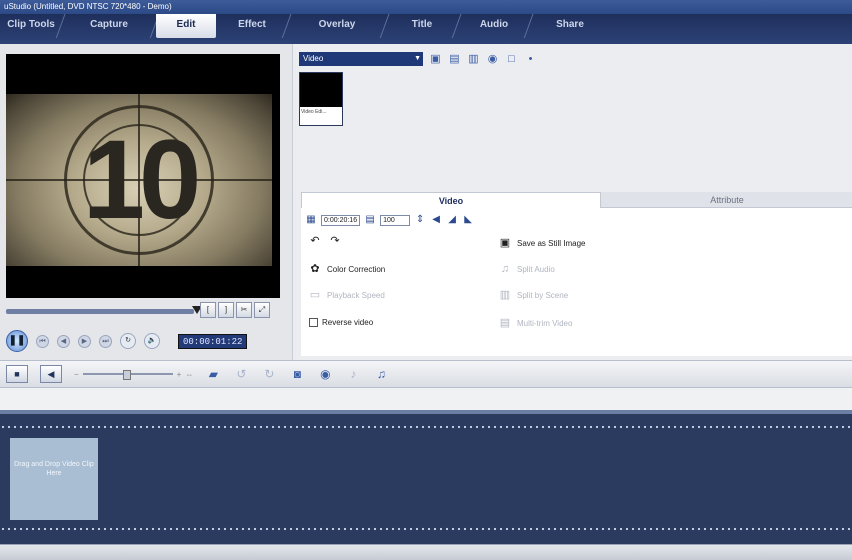 The height and width of the screenshot is (560, 852). I want to click on tab-audio: Audio, so click(497, 26).